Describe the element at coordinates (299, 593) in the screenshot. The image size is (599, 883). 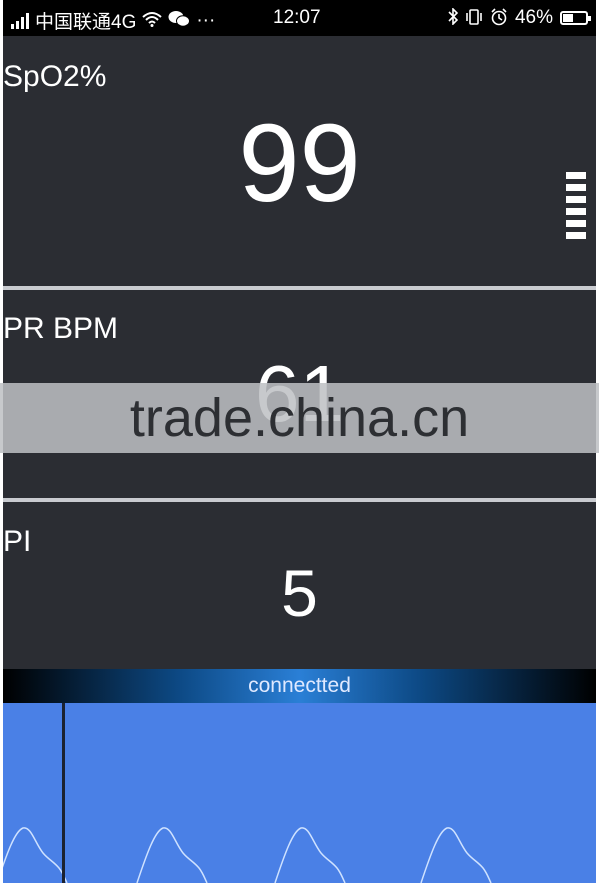
I see `perfusion-index-value: 5` at that location.